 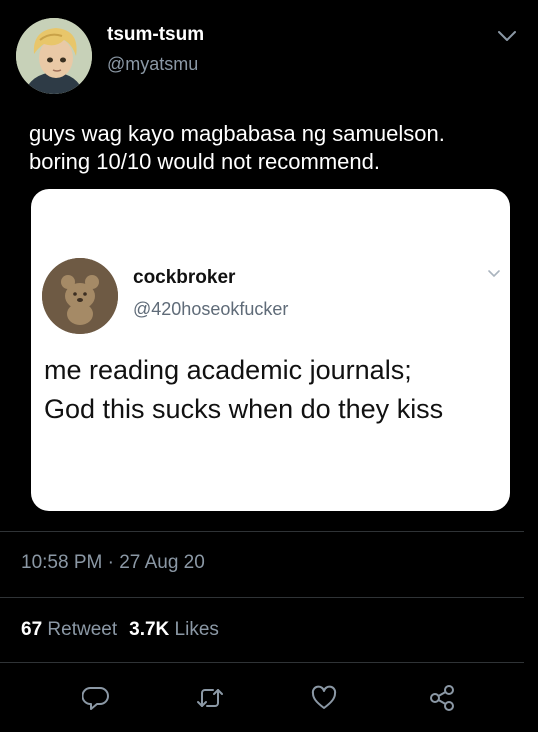 I want to click on reply-button, so click(x=96, y=698).